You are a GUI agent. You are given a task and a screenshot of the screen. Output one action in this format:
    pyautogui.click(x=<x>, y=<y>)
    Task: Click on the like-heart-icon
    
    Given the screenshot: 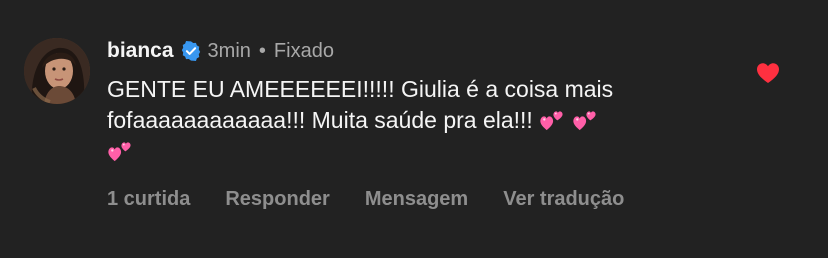 What is the action you would take?
    pyautogui.click(x=768, y=73)
    